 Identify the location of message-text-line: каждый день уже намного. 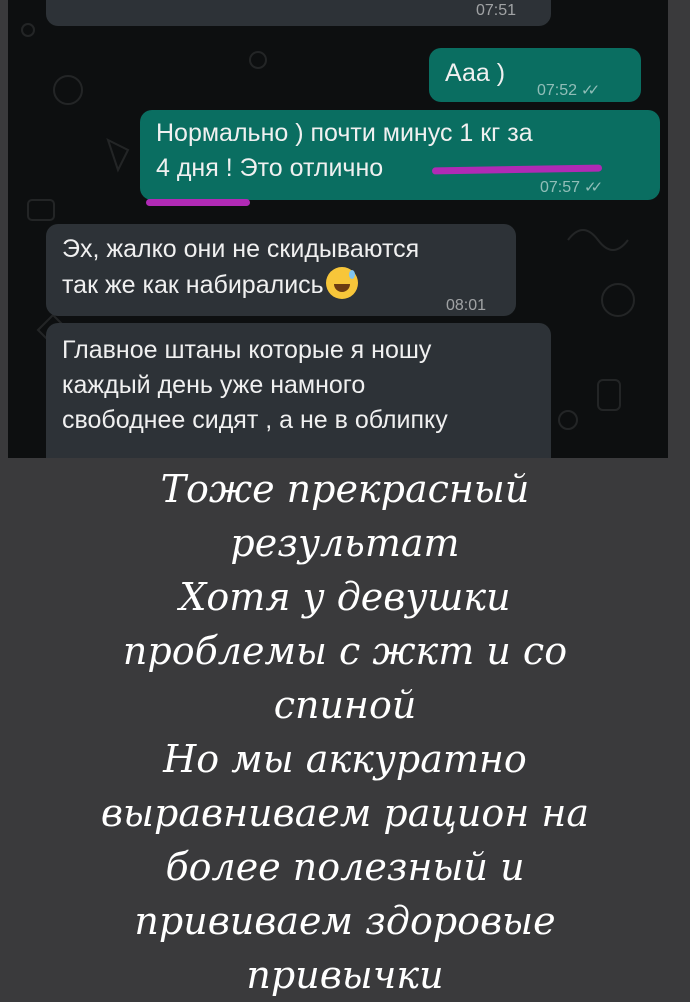
(214, 385).